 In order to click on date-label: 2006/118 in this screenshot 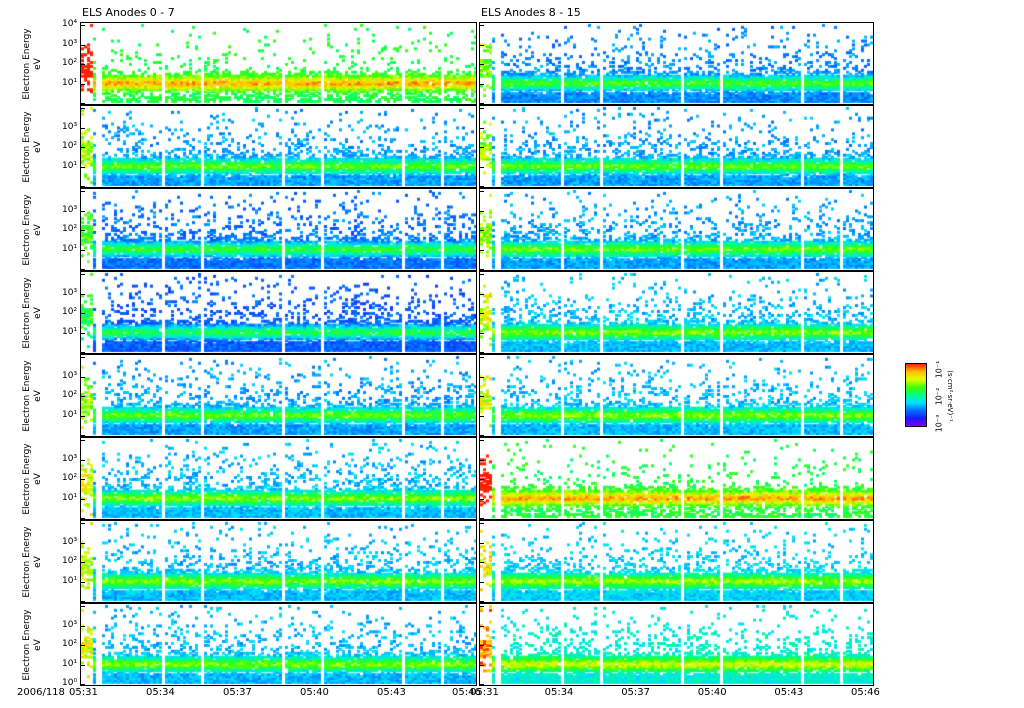, I will do `click(41, 692)`.